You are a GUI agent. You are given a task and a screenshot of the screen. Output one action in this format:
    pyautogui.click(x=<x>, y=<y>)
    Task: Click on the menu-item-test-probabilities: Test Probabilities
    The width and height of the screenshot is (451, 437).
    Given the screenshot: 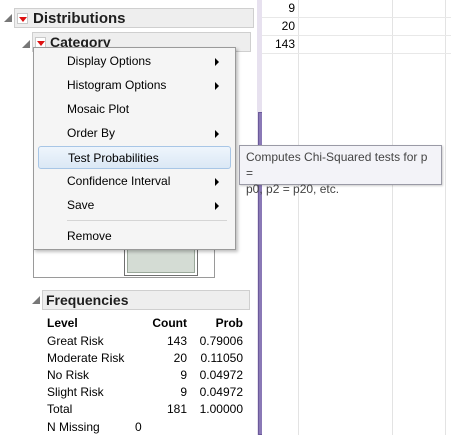 What is the action you would take?
    pyautogui.click(x=134, y=157)
    